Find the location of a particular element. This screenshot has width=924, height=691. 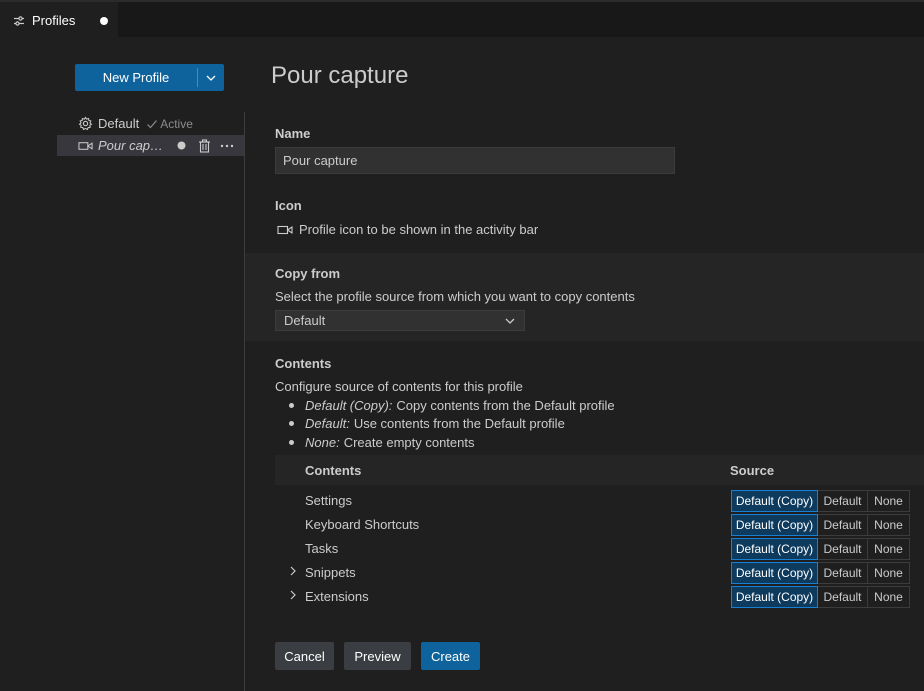

profile-name: Default is located at coordinates (119, 123).